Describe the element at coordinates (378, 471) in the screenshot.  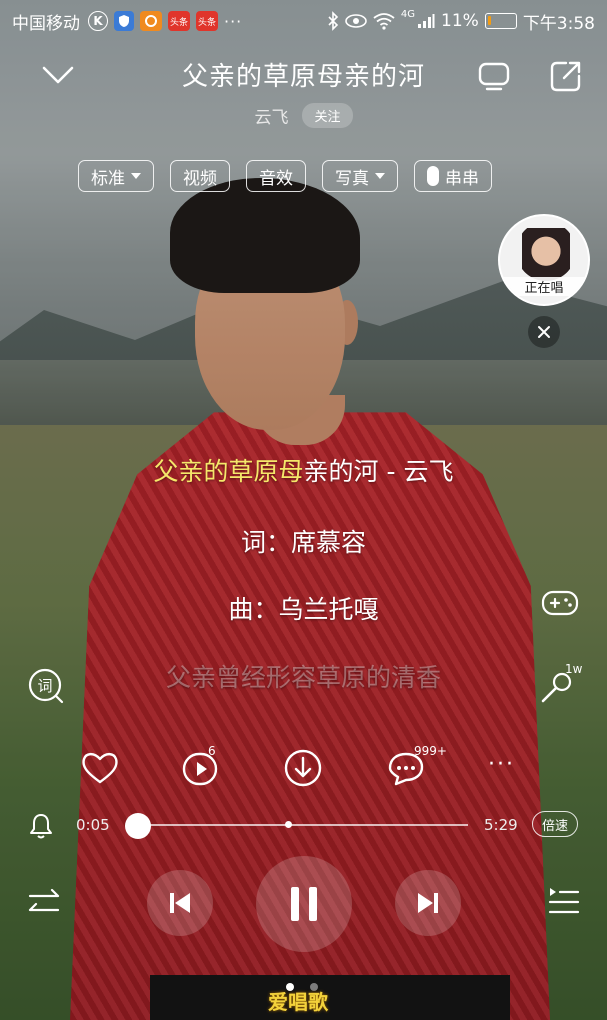
I see `lyric-unsung-part: 亲的河 - 云飞` at that location.